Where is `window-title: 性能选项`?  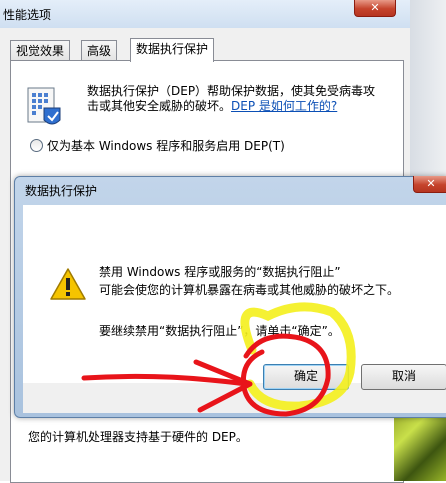
window-title: 性能选项 is located at coordinates (27, 15).